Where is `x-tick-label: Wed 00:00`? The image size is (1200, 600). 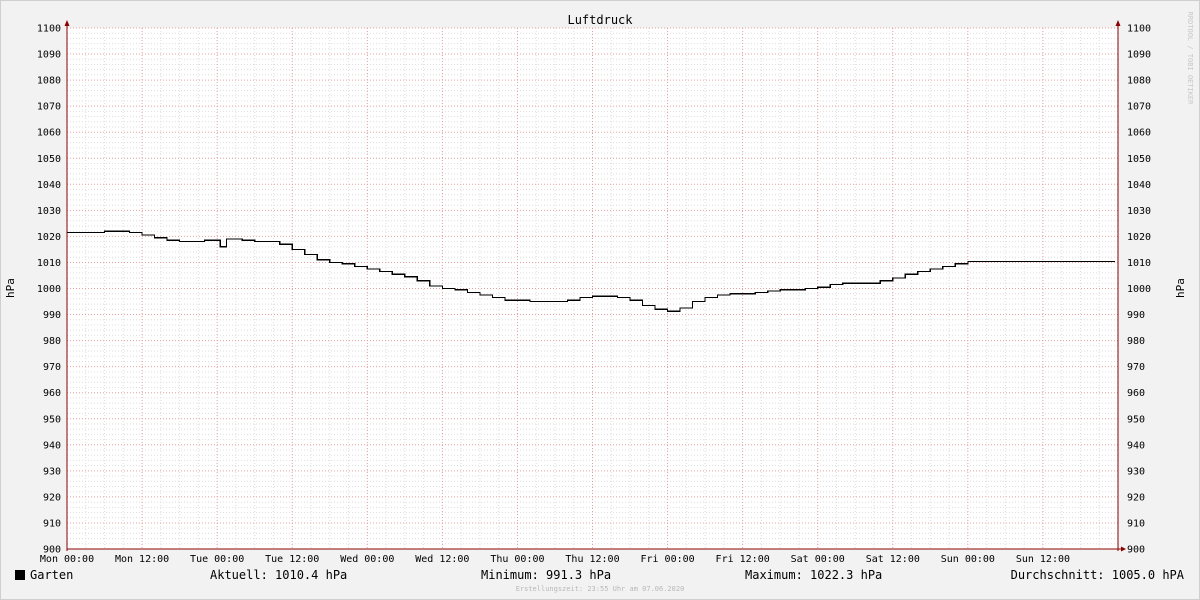
x-tick-label: Wed 00:00 is located at coordinates (367, 559).